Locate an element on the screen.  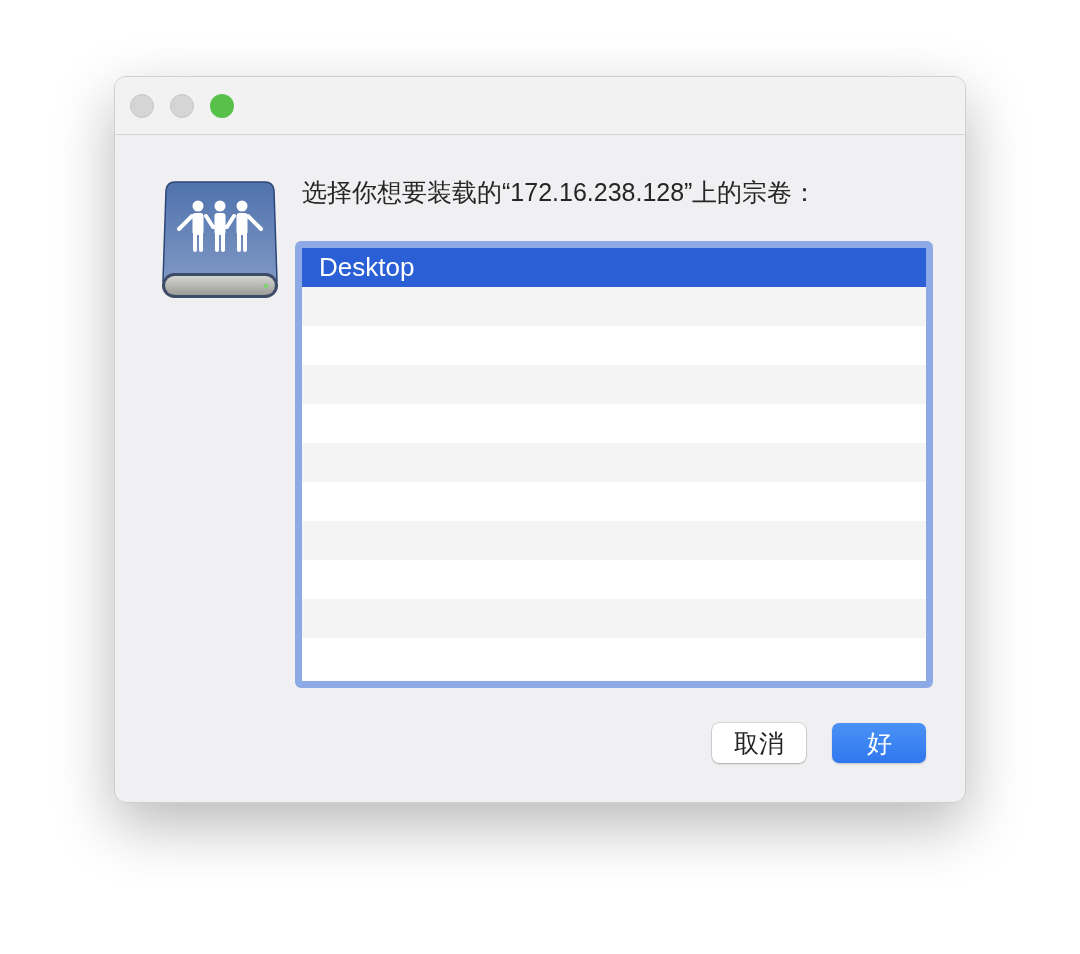
shared-drive-icon is located at coordinates (220, 240).